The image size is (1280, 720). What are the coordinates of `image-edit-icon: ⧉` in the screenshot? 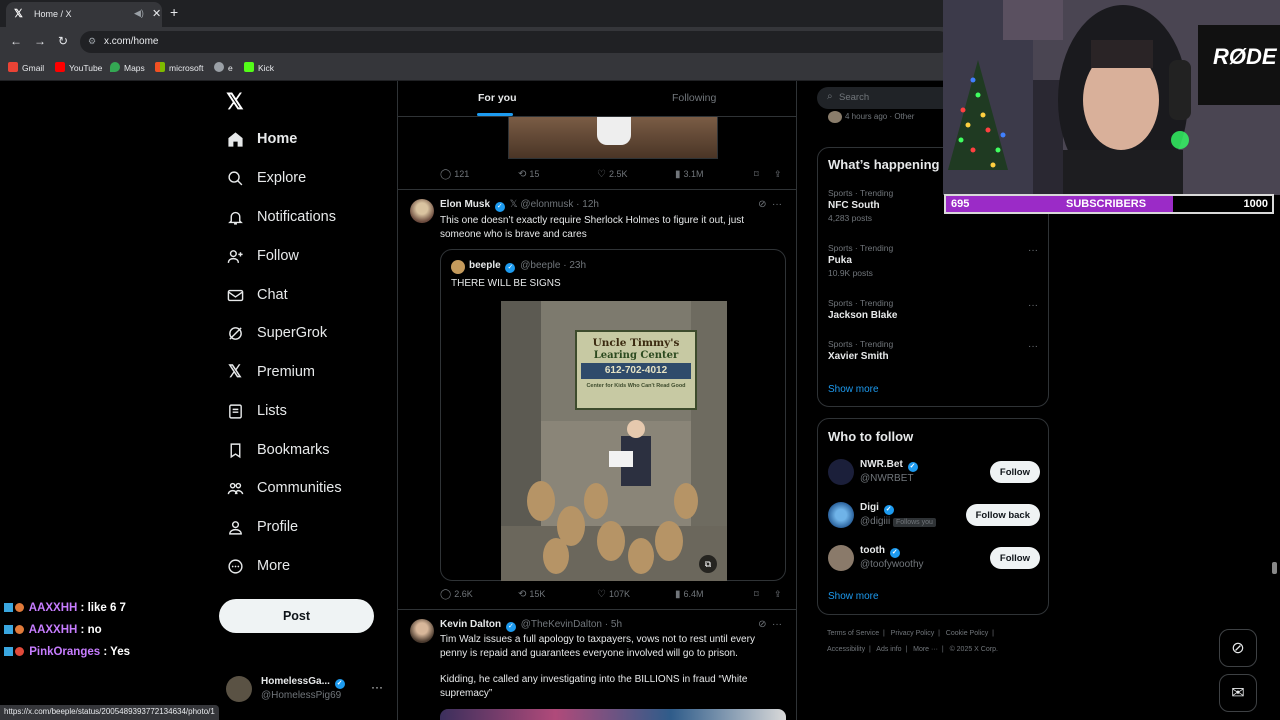 It's located at (708, 564).